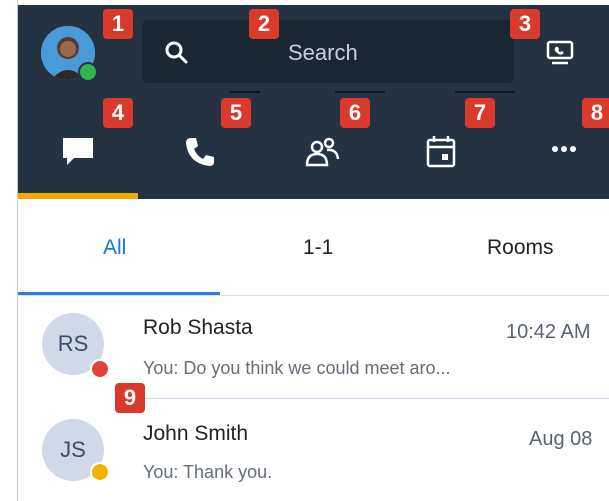 Image resolution: width=609 pixels, height=501 pixels. I want to click on row-divider, so click(374, 398).